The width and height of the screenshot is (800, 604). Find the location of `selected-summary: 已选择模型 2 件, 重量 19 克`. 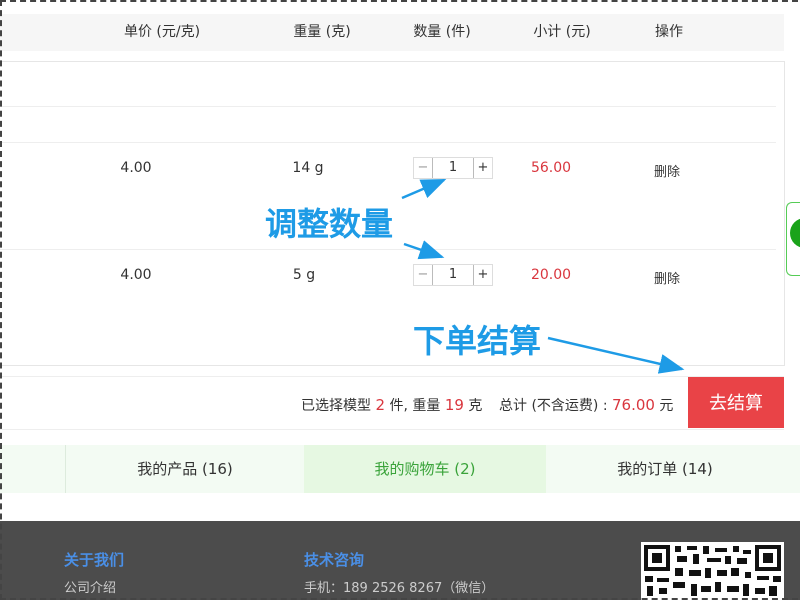

selected-summary: 已选择模型 2 件, 重量 19 克 is located at coordinates (391, 405).